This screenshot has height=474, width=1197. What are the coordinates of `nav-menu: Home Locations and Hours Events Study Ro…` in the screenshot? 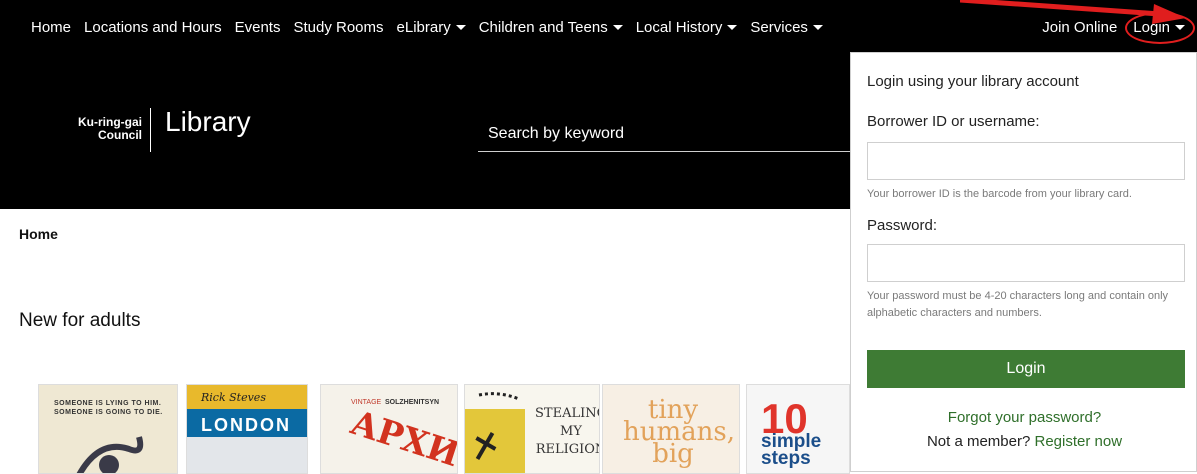 It's located at (433, 27).